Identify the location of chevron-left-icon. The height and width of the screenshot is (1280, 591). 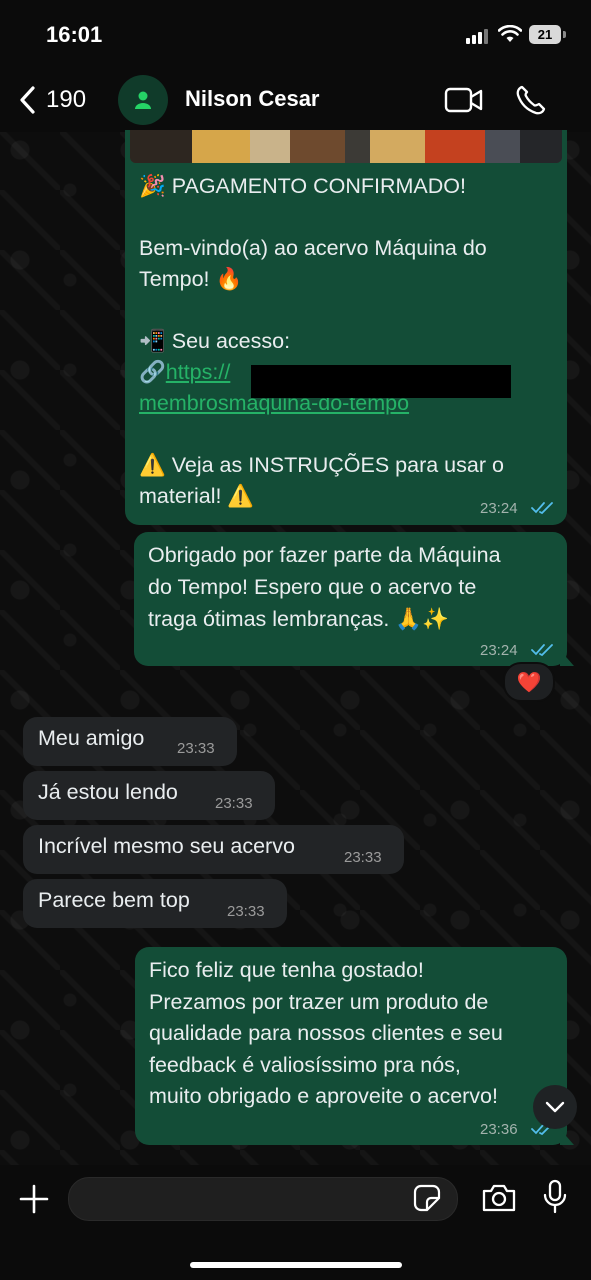
(27, 100).